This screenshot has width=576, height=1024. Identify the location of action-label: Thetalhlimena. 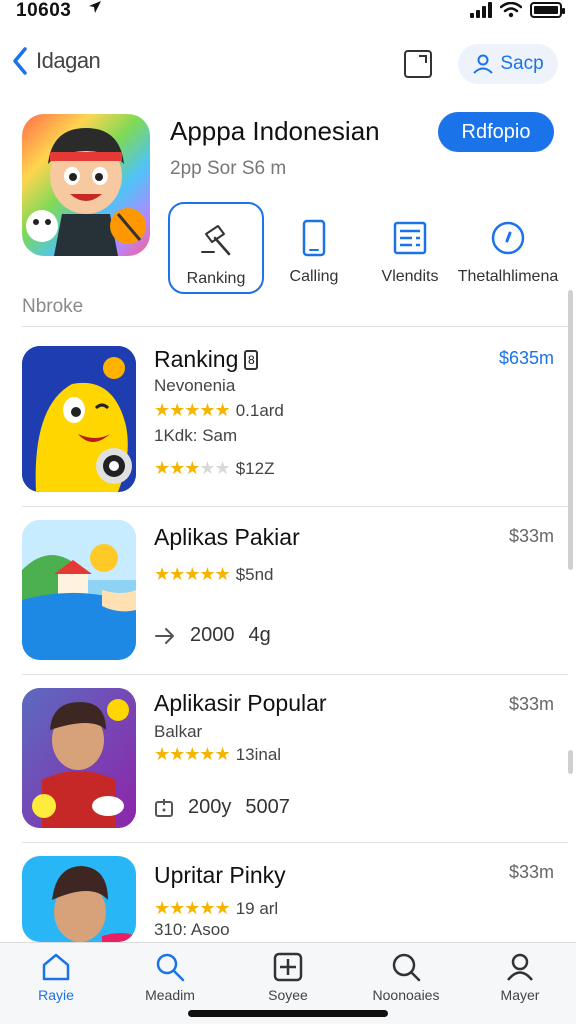
(508, 276).